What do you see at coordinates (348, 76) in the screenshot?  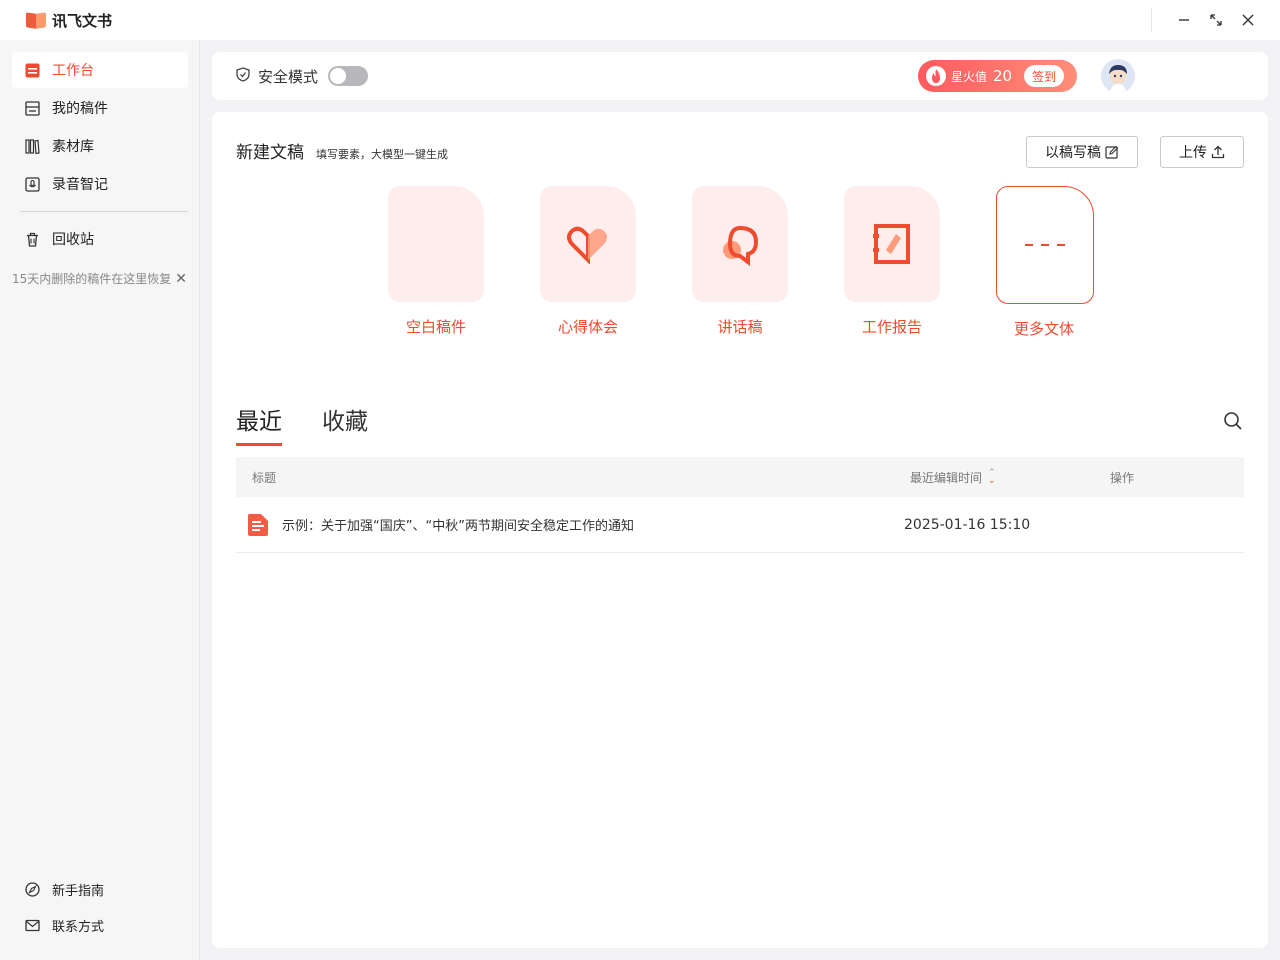 I see `safe-mode-toggle` at bounding box center [348, 76].